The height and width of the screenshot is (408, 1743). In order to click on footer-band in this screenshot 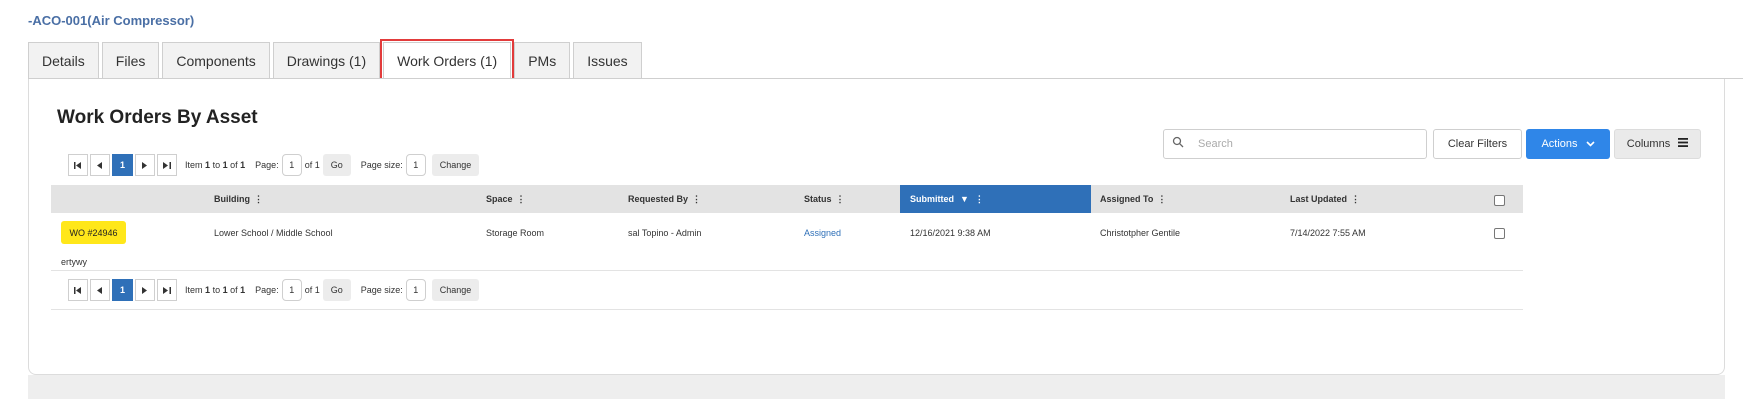, I will do `click(876, 387)`.